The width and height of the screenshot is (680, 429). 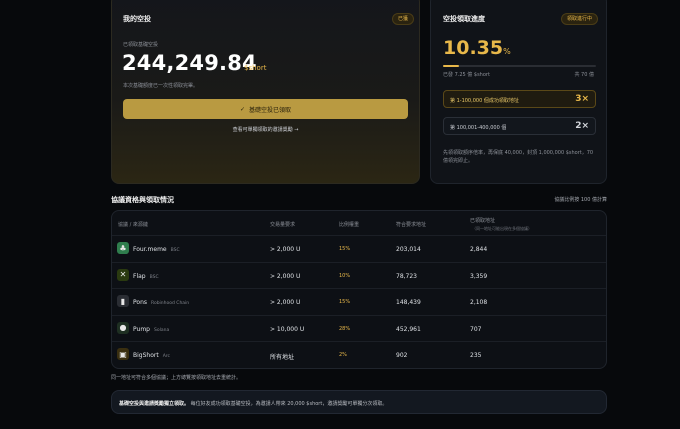 What do you see at coordinates (151, 329) in the screenshot?
I see `protocol-name: Pump Solana` at bounding box center [151, 329].